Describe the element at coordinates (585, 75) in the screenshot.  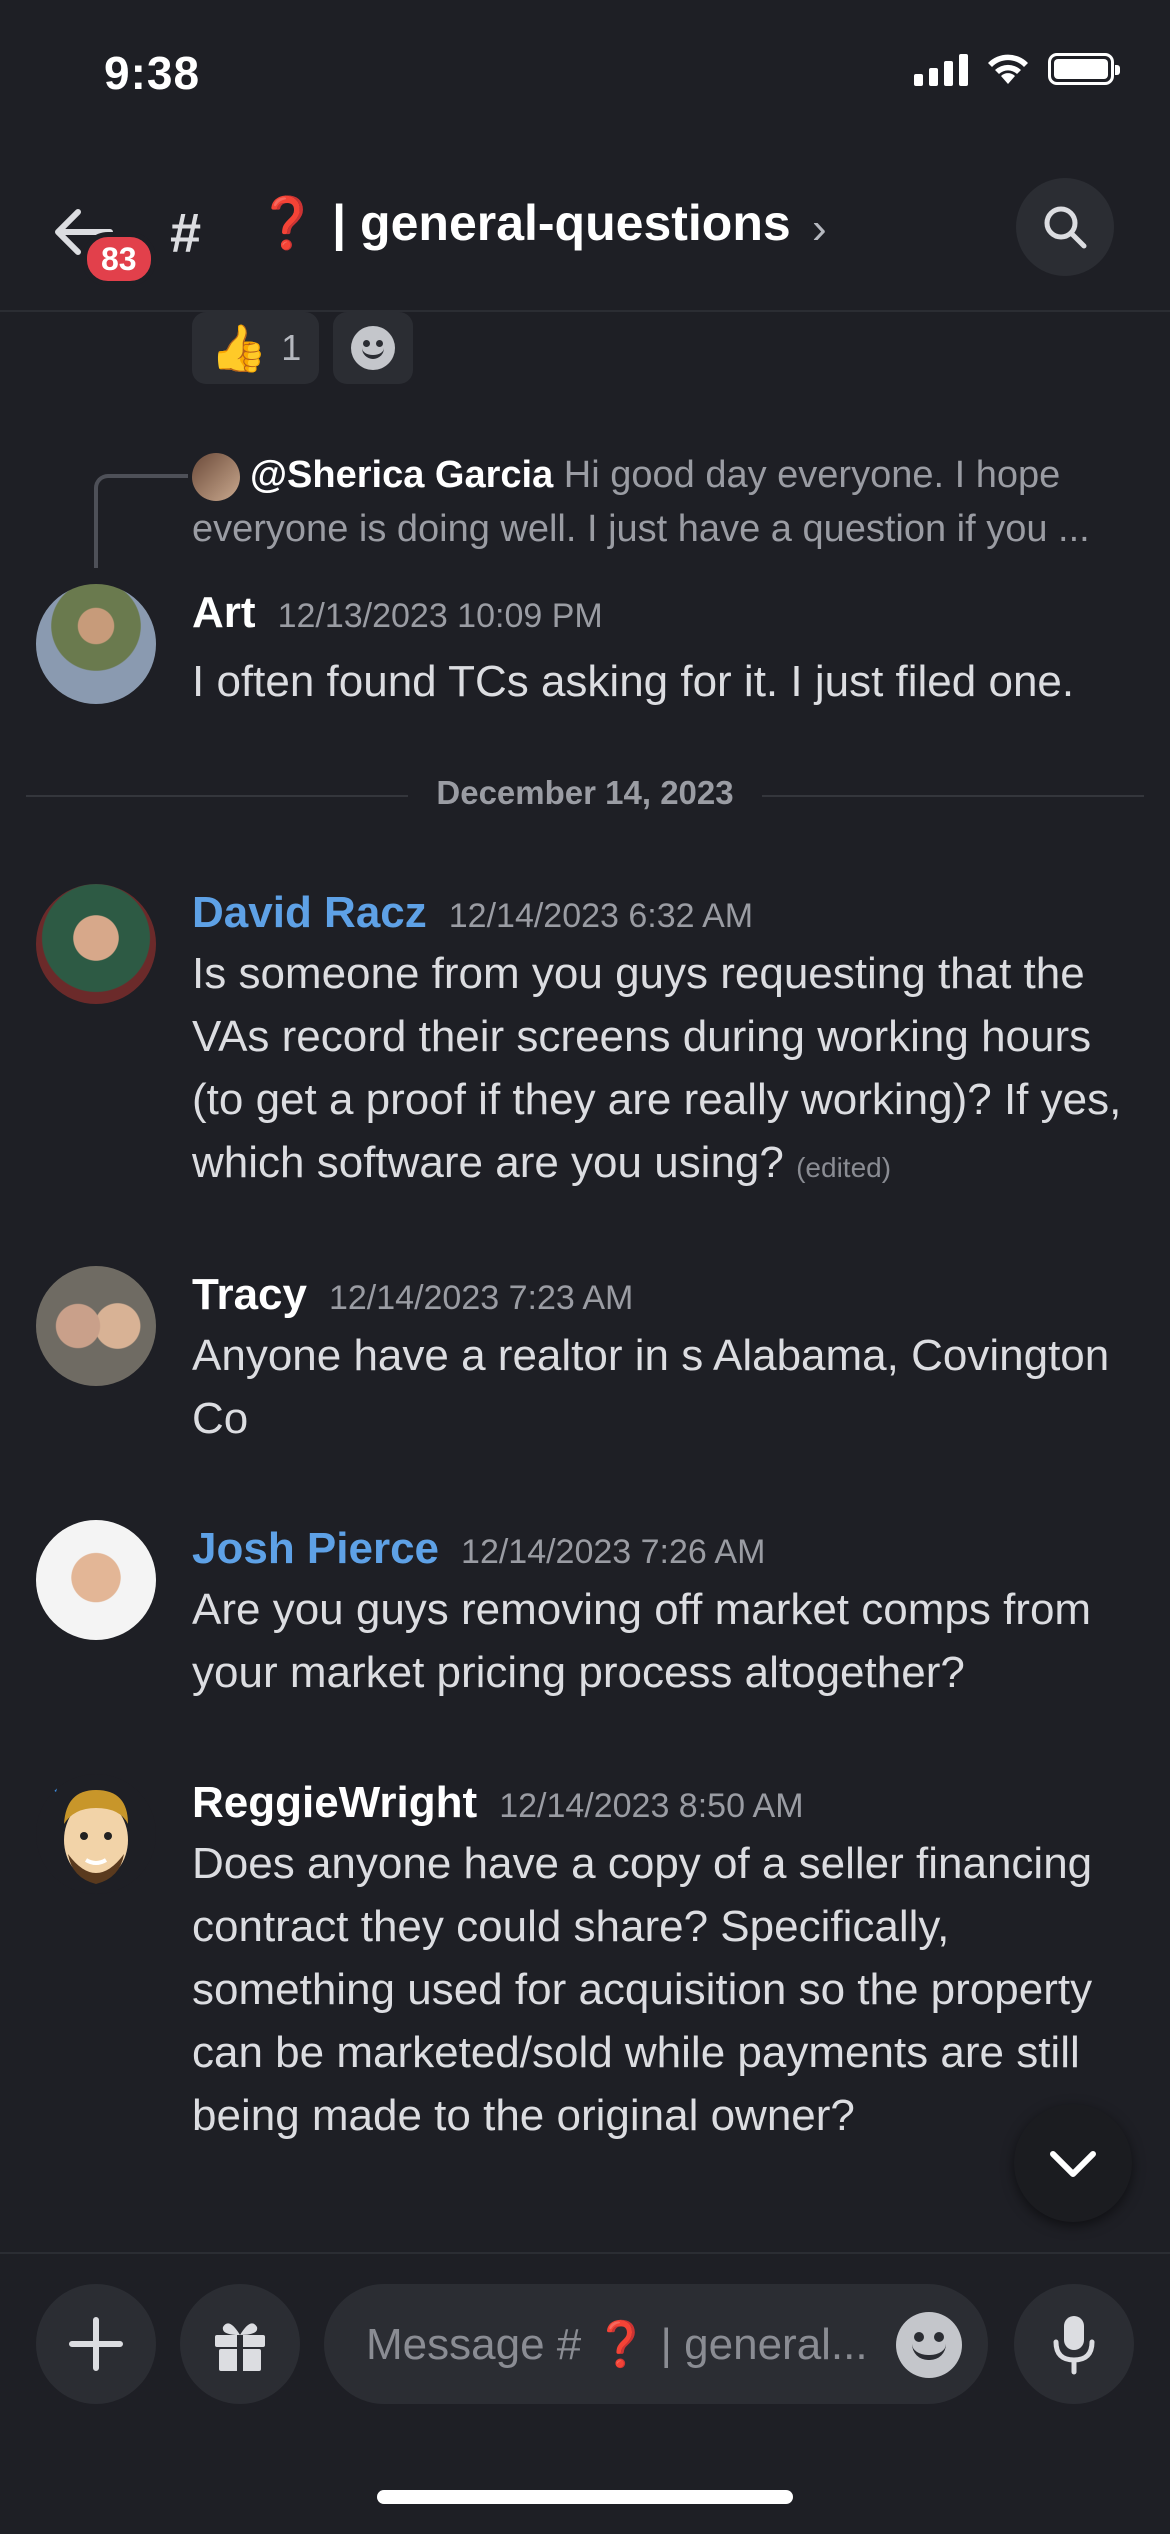
I see `status-bar: 9:38` at that location.